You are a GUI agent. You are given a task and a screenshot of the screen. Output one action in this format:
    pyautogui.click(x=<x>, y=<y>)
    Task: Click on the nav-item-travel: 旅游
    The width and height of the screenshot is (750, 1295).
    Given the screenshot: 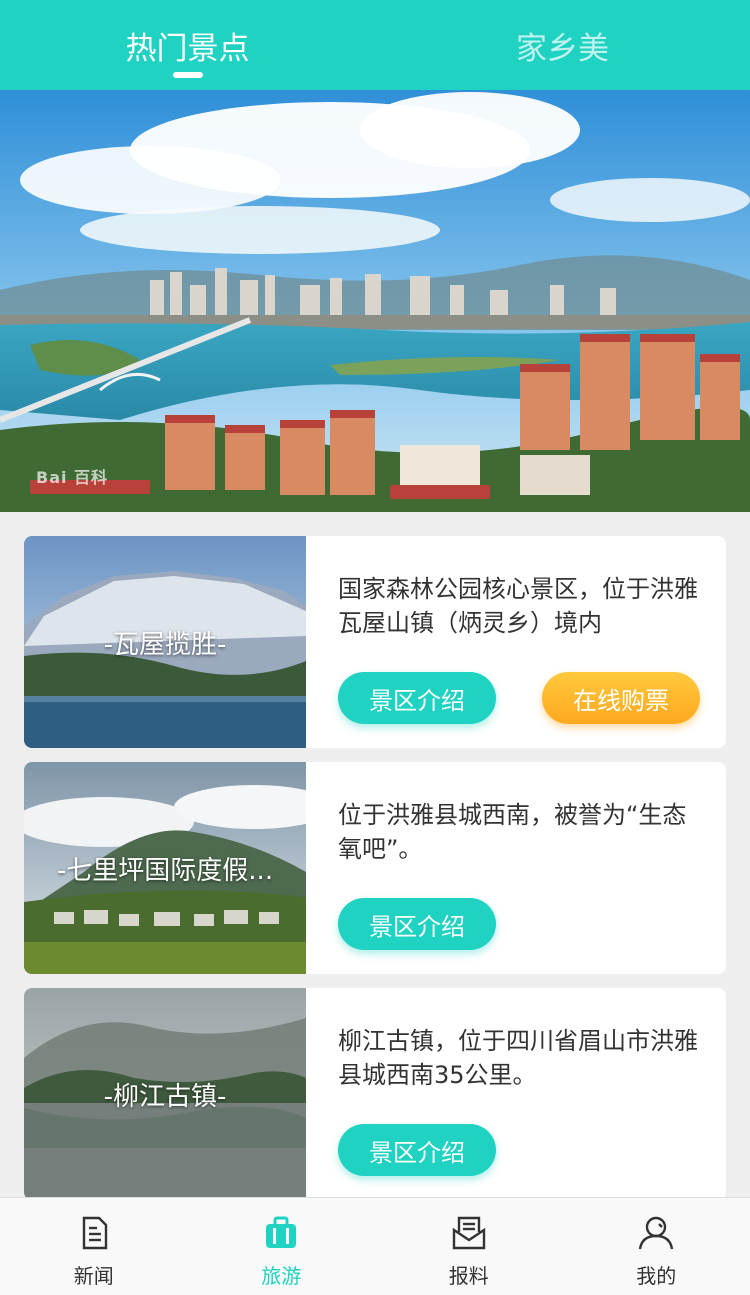 What is the action you would take?
    pyautogui.click(x=282, y=1246)
    